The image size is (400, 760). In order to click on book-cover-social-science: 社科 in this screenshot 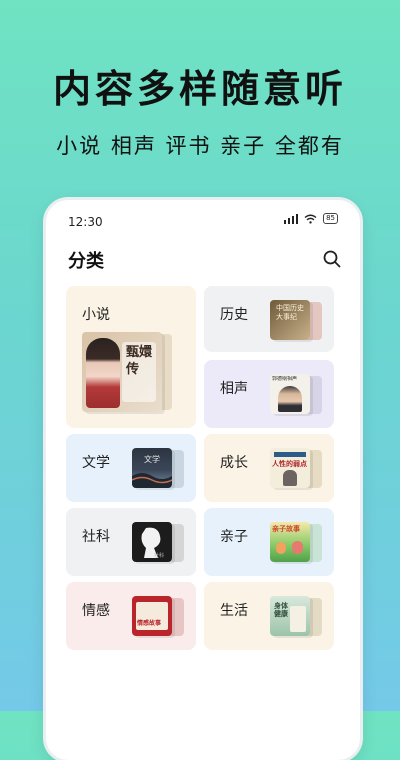, I will do `click(152, 542)`.